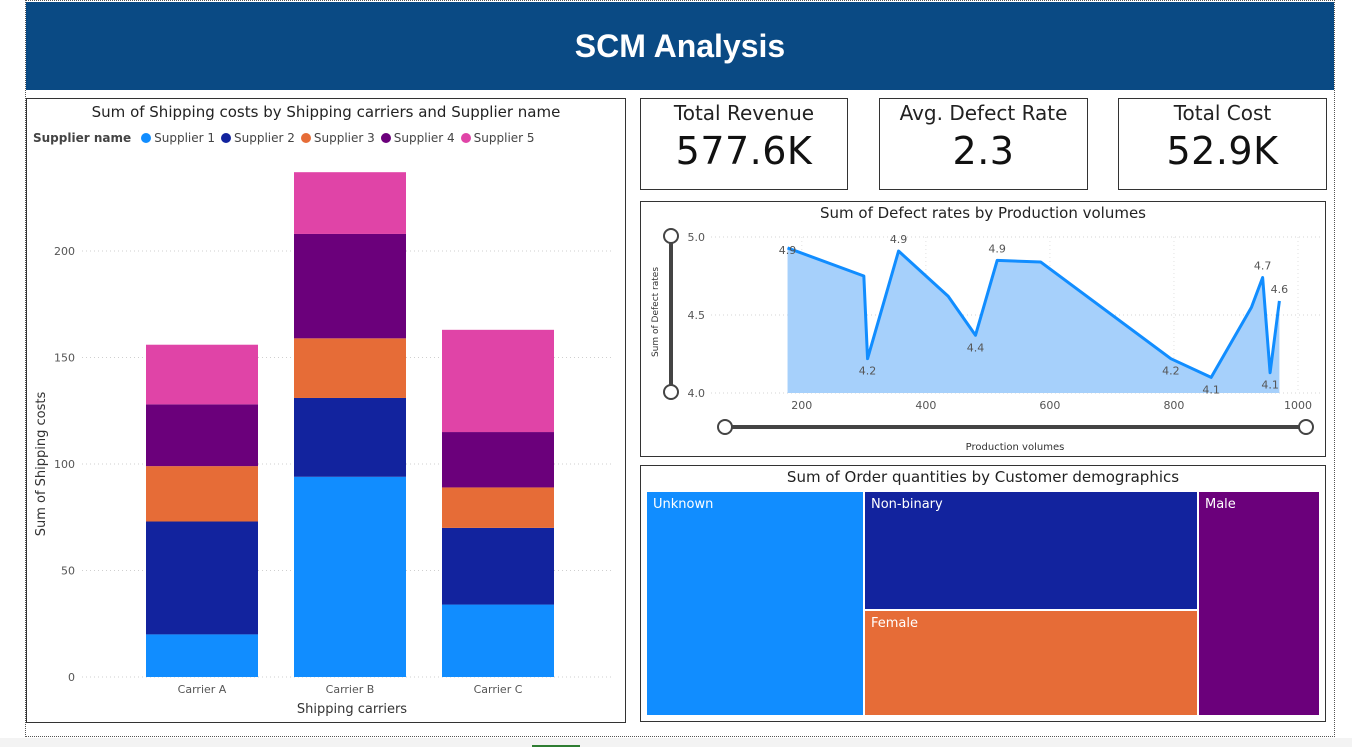  Describe the element at coordinates (1306, 427) in the screenshot. I see `x-range-slider-handle-right` at that location.